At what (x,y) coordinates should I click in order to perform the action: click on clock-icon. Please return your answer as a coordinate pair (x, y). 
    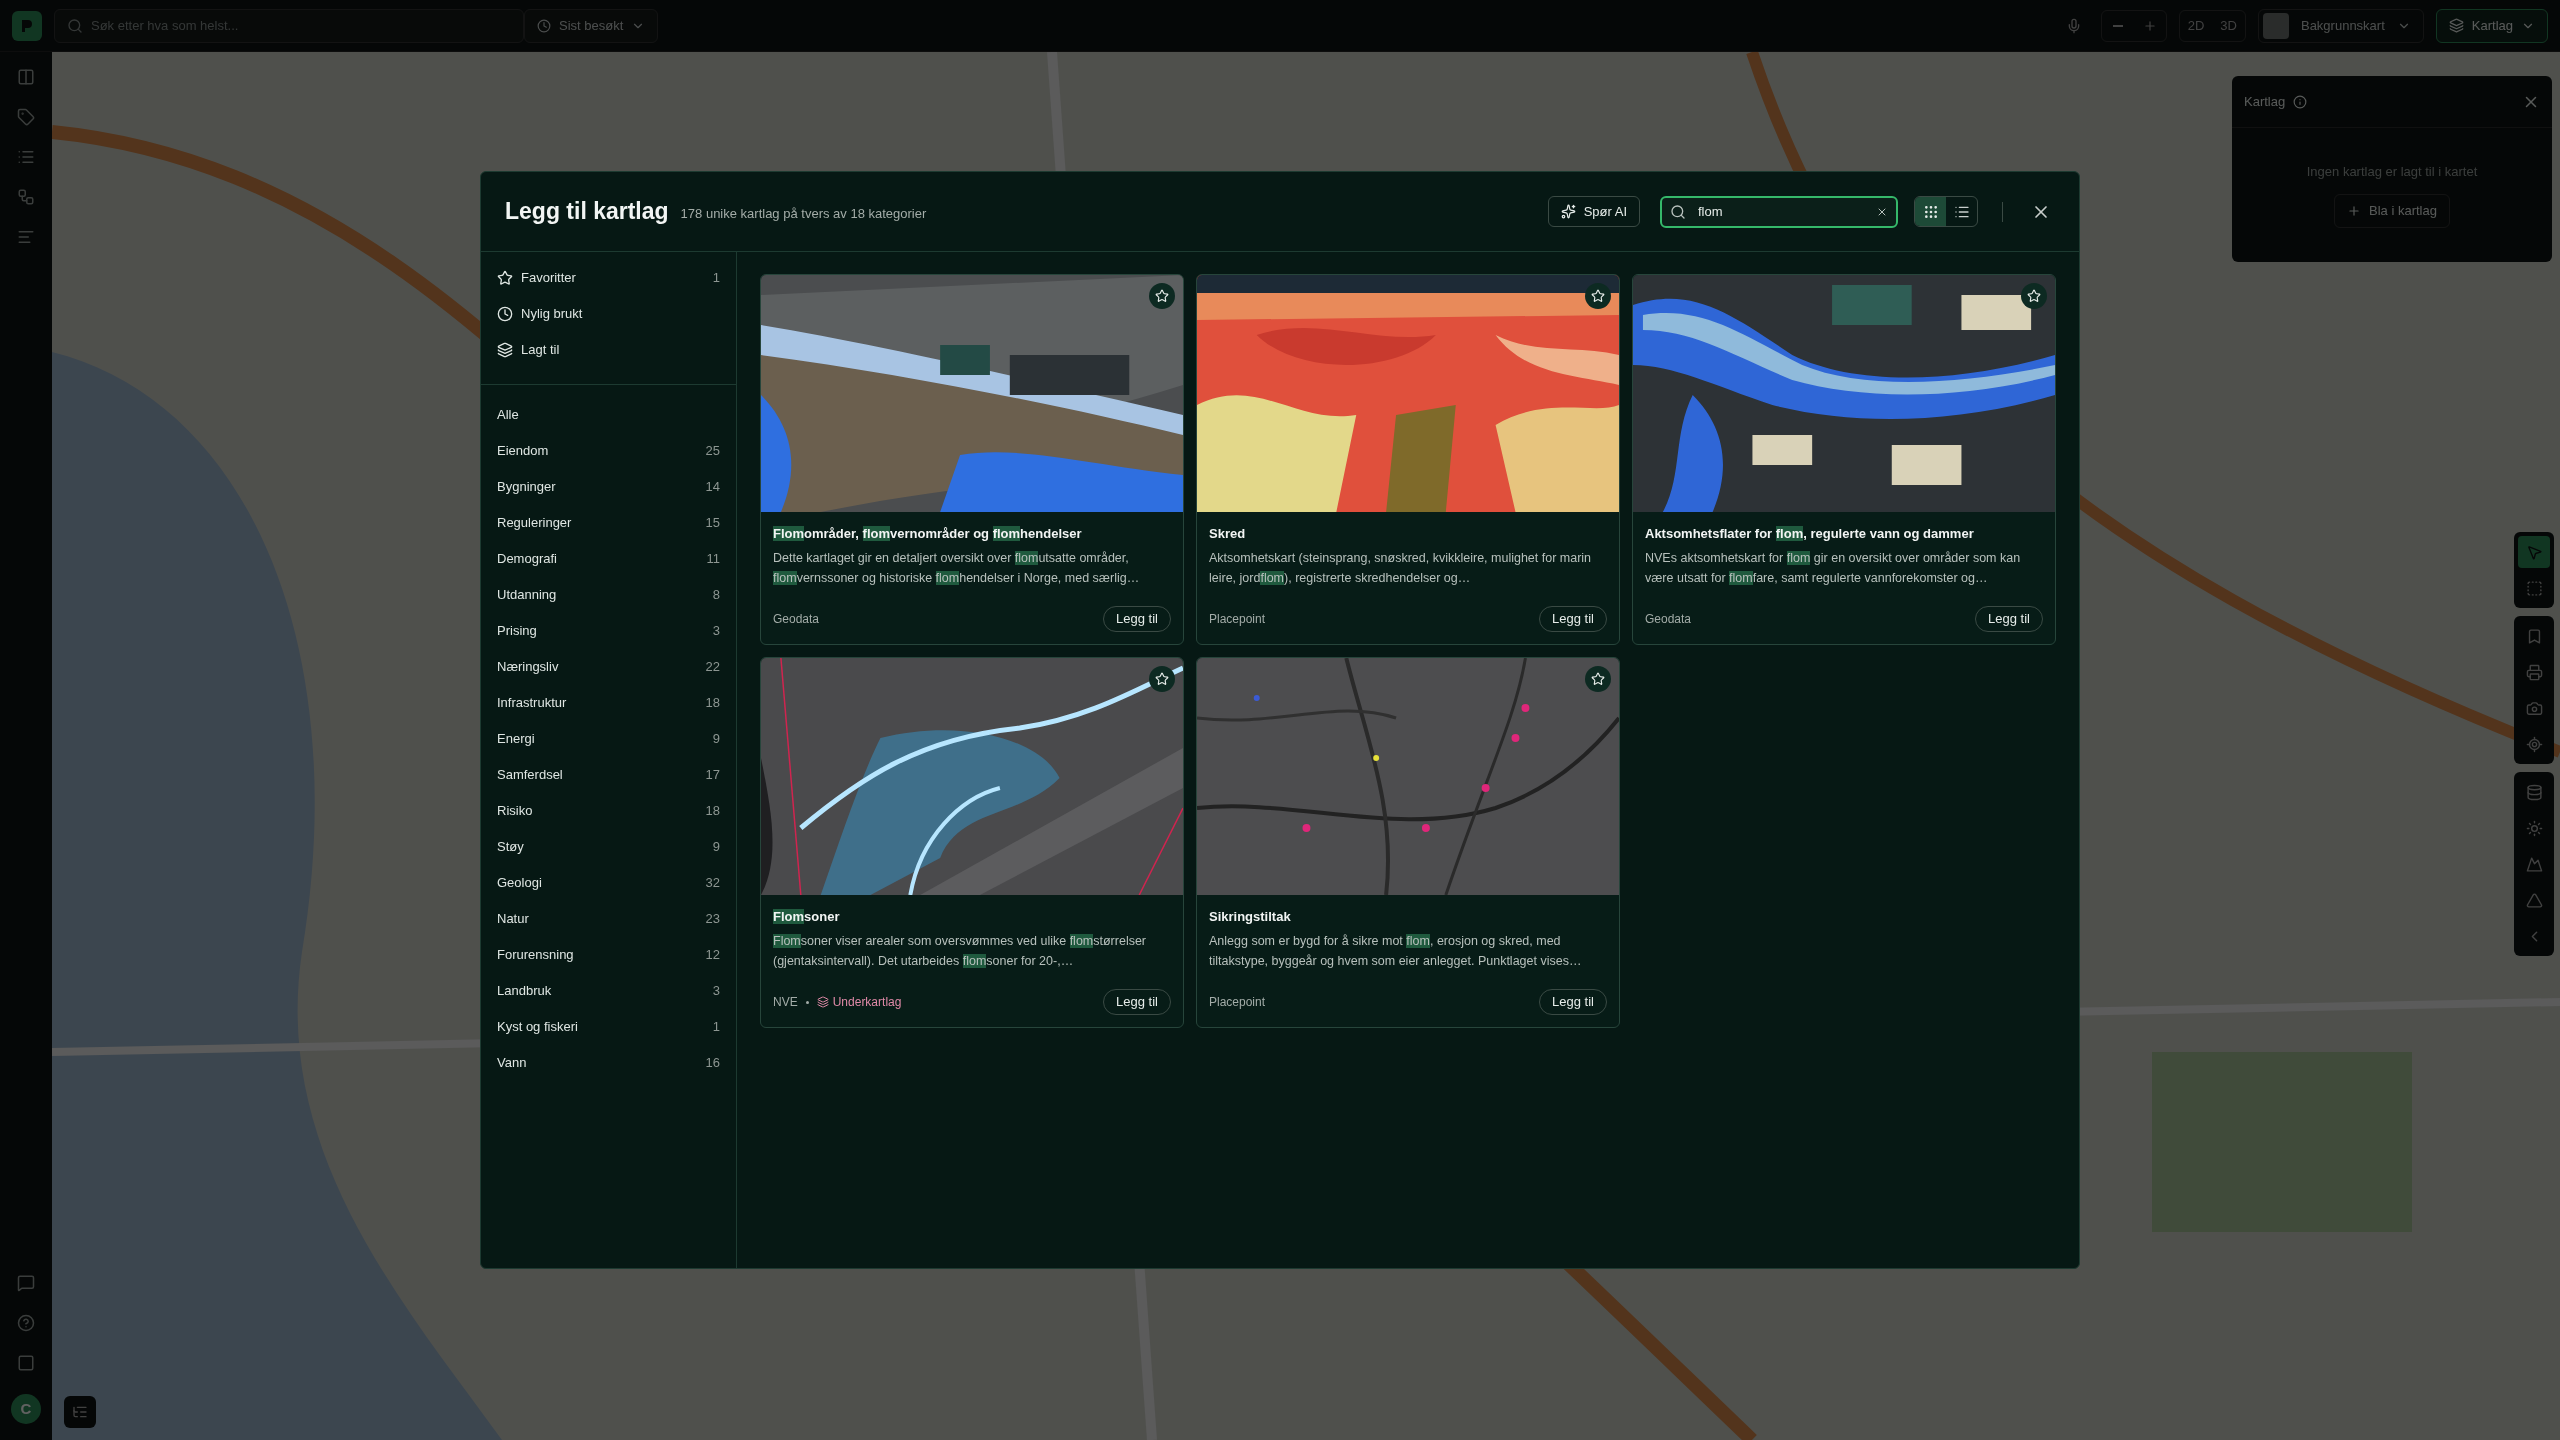
    Looking at the image, I should click on (544, 25).